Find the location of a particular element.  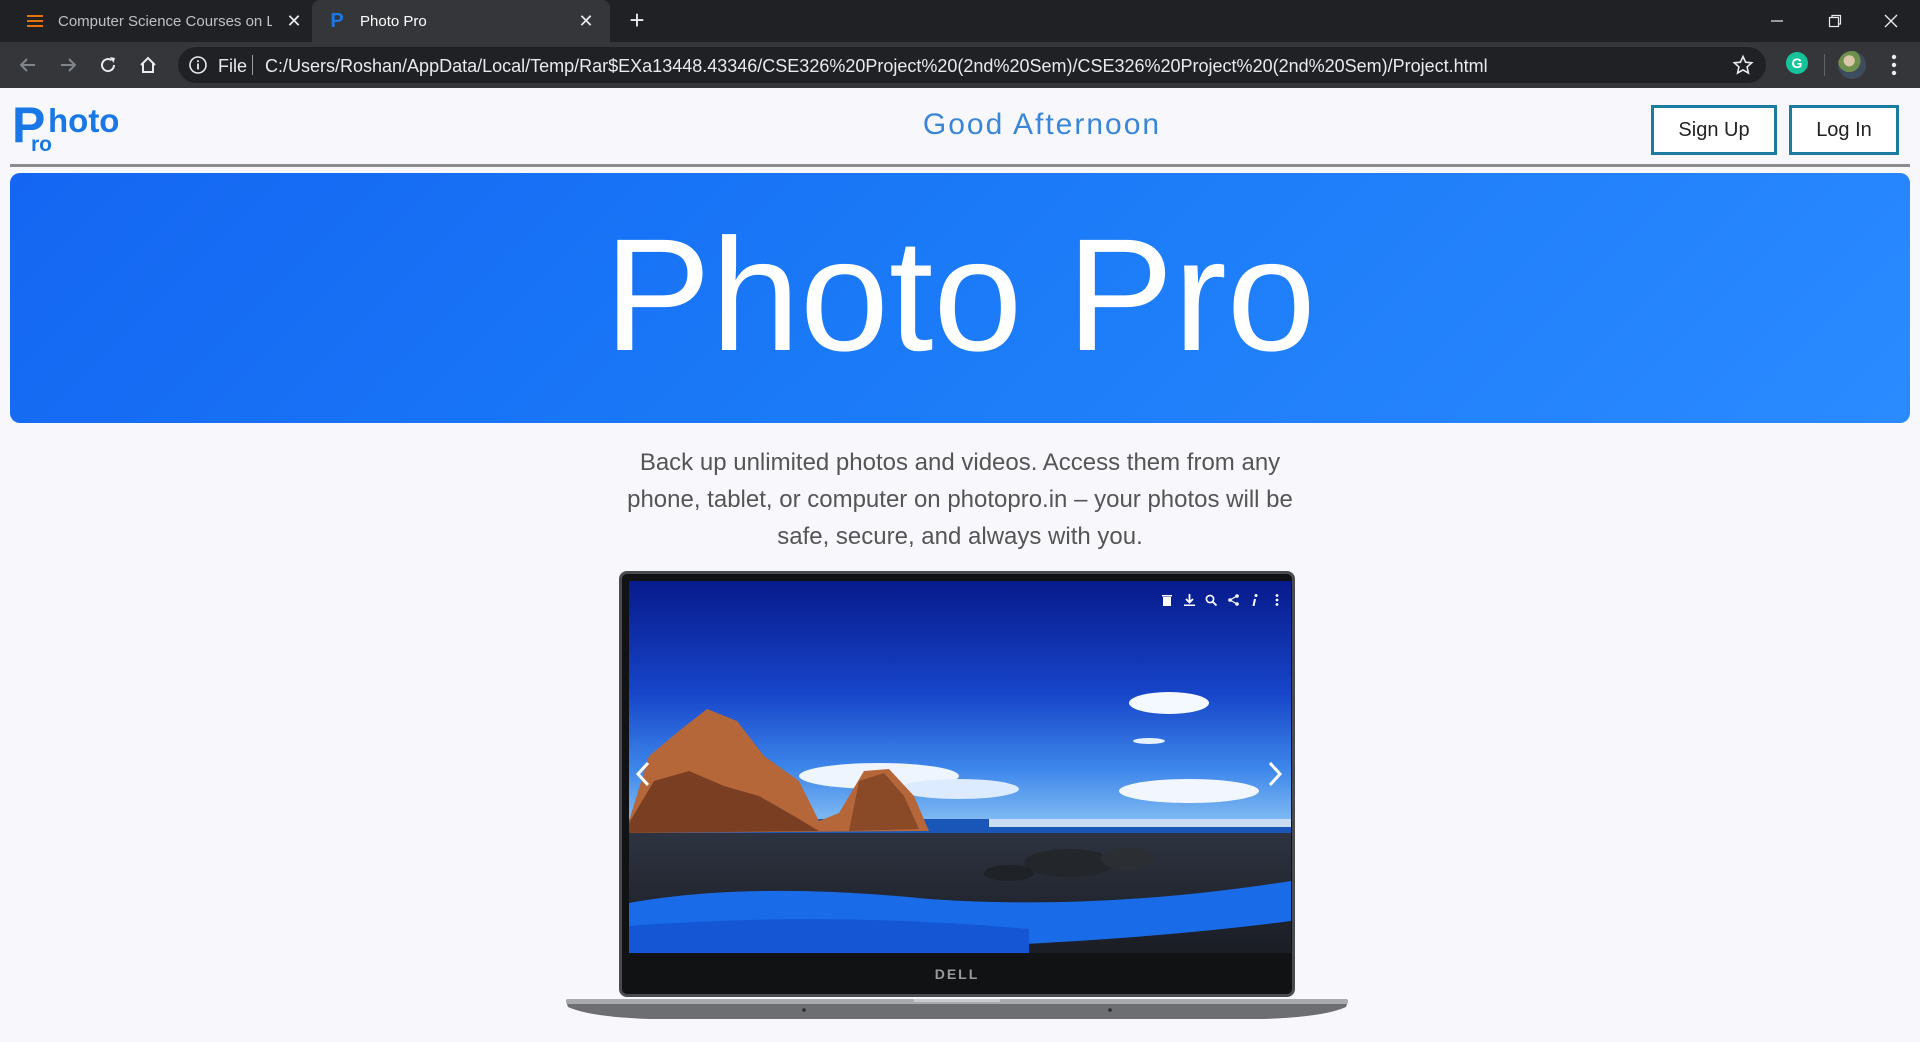

laptop-brand-logo: DELL is located at coordinates (957, 974).